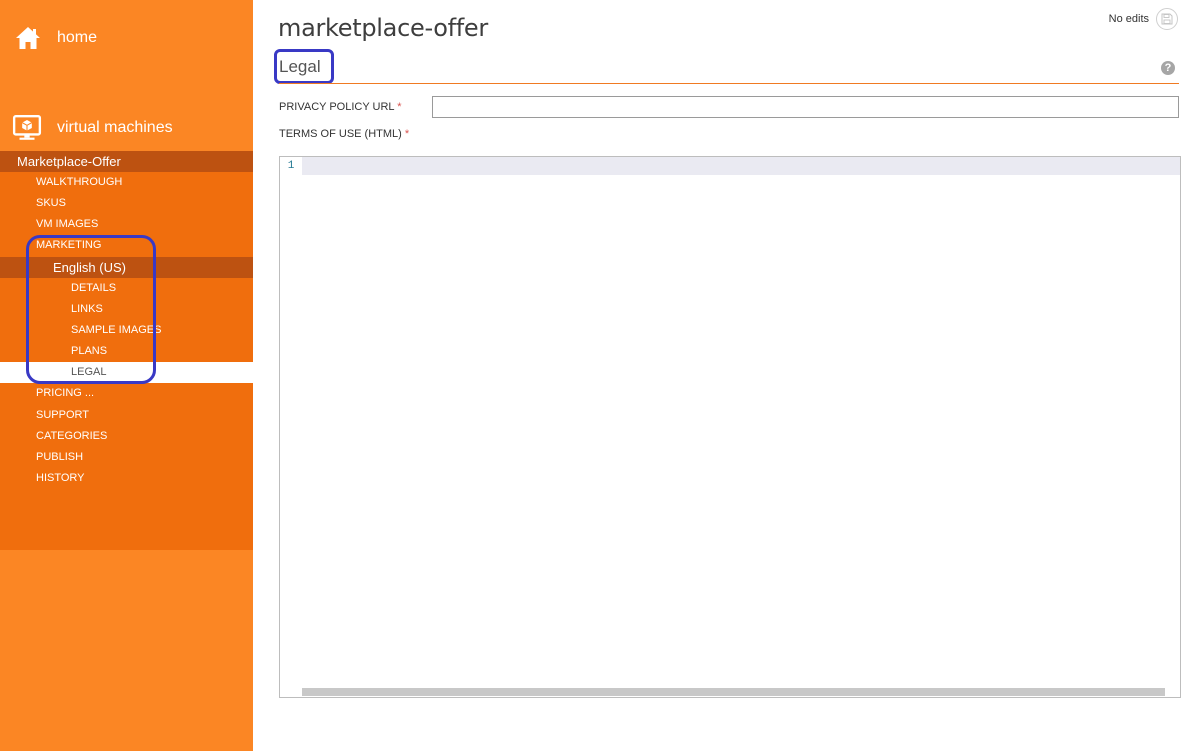  What do you see at coordinates (126, 415) in the screenshot?
I see `sidebar-item-support: SUPPORT` at bounding box center [126, 415].